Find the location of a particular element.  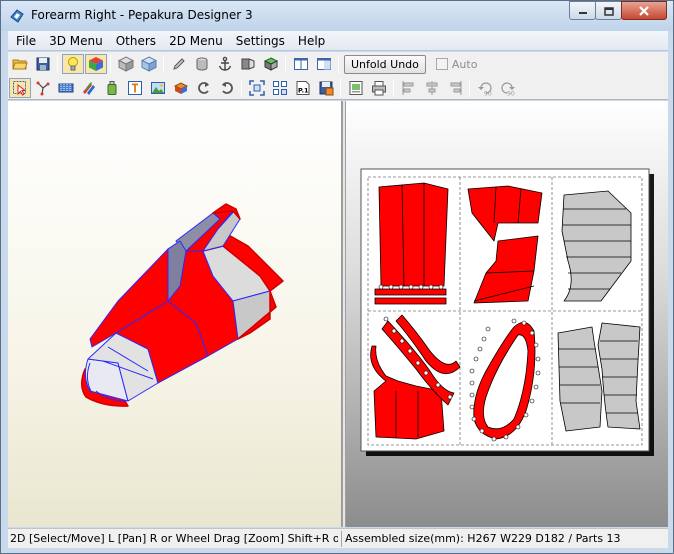

rotate-right-90-icon: 90 is located at coordinates (508, 88).